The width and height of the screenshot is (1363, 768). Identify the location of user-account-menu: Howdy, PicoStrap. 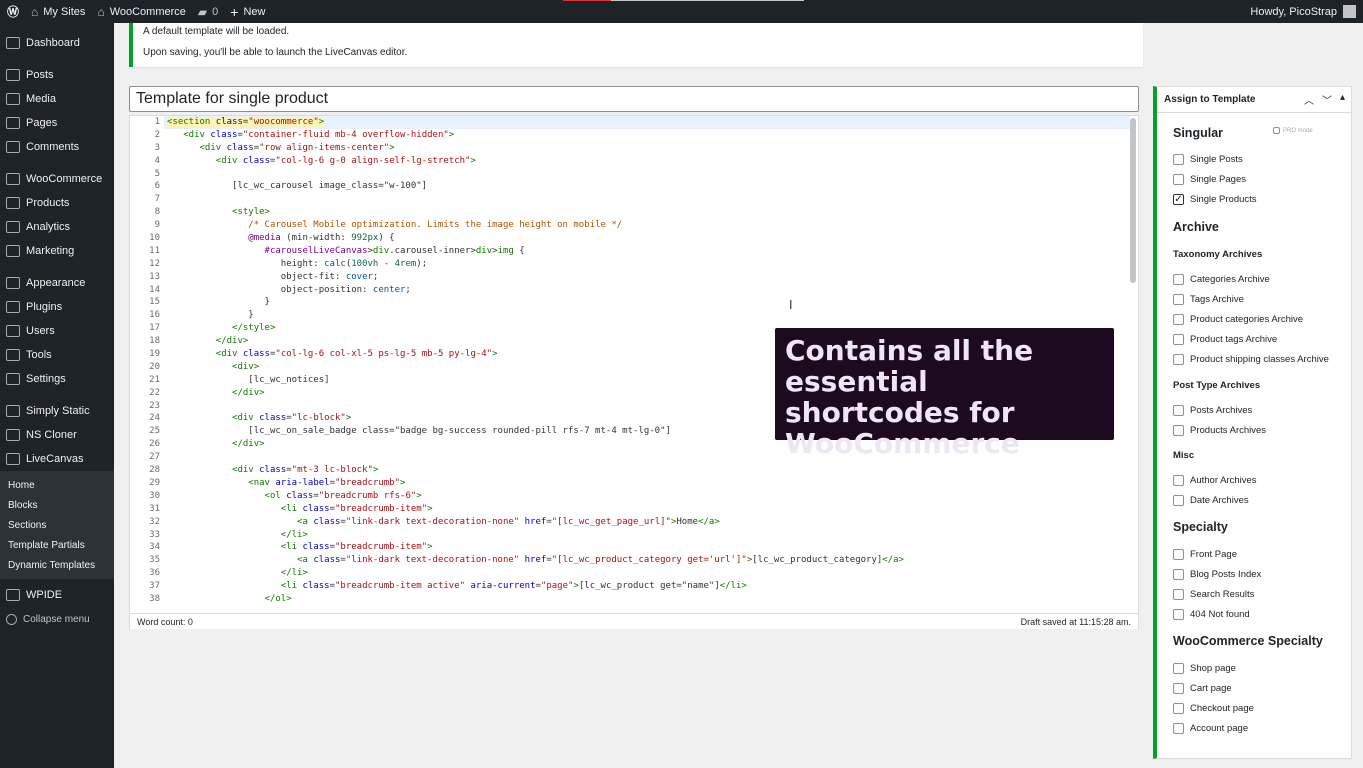
(1303, 11).